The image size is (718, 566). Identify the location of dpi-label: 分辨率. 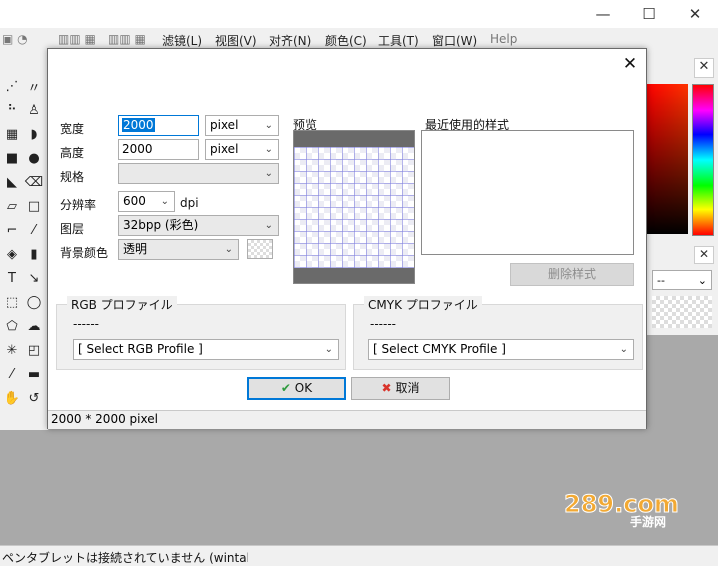
(78, 205).